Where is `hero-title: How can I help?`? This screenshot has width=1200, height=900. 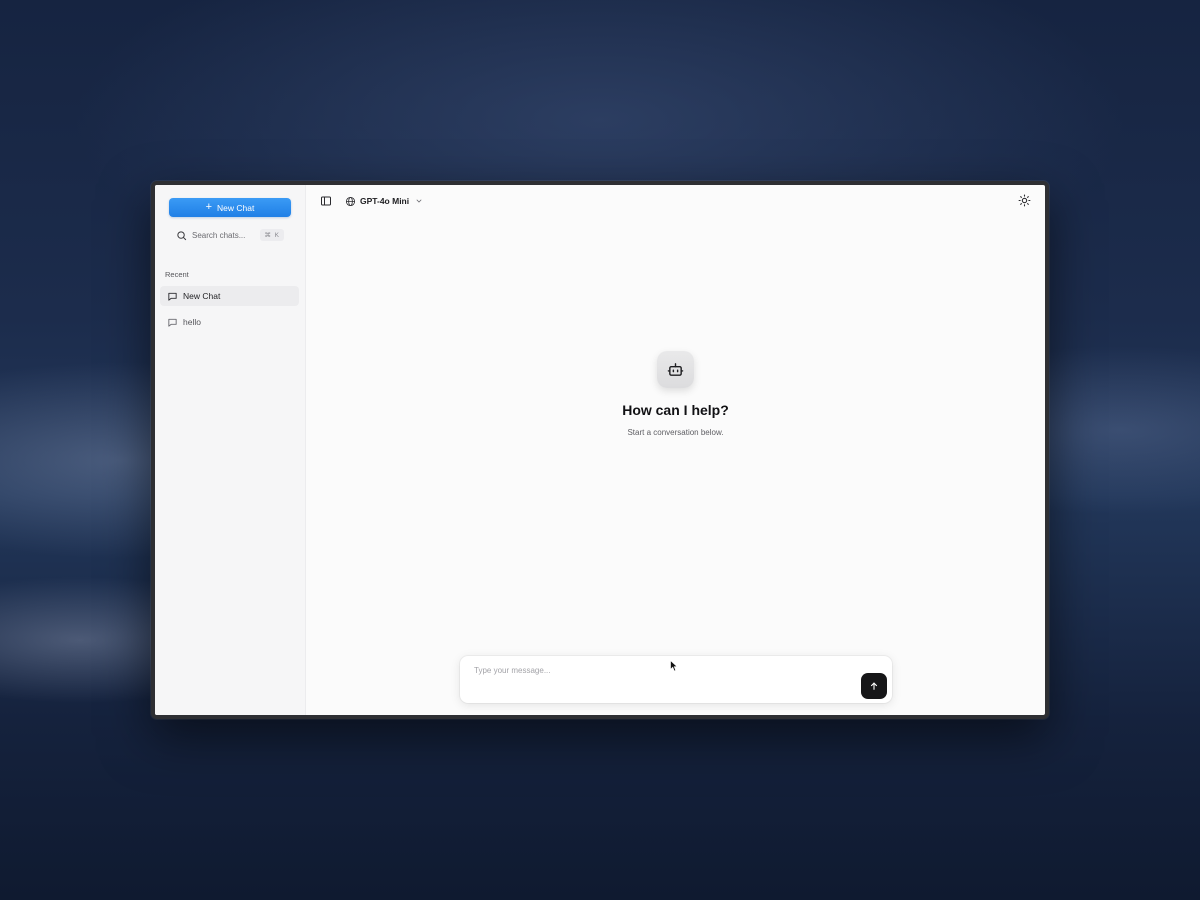 hero-title: How can I help? is located at coordinates (675, 410).